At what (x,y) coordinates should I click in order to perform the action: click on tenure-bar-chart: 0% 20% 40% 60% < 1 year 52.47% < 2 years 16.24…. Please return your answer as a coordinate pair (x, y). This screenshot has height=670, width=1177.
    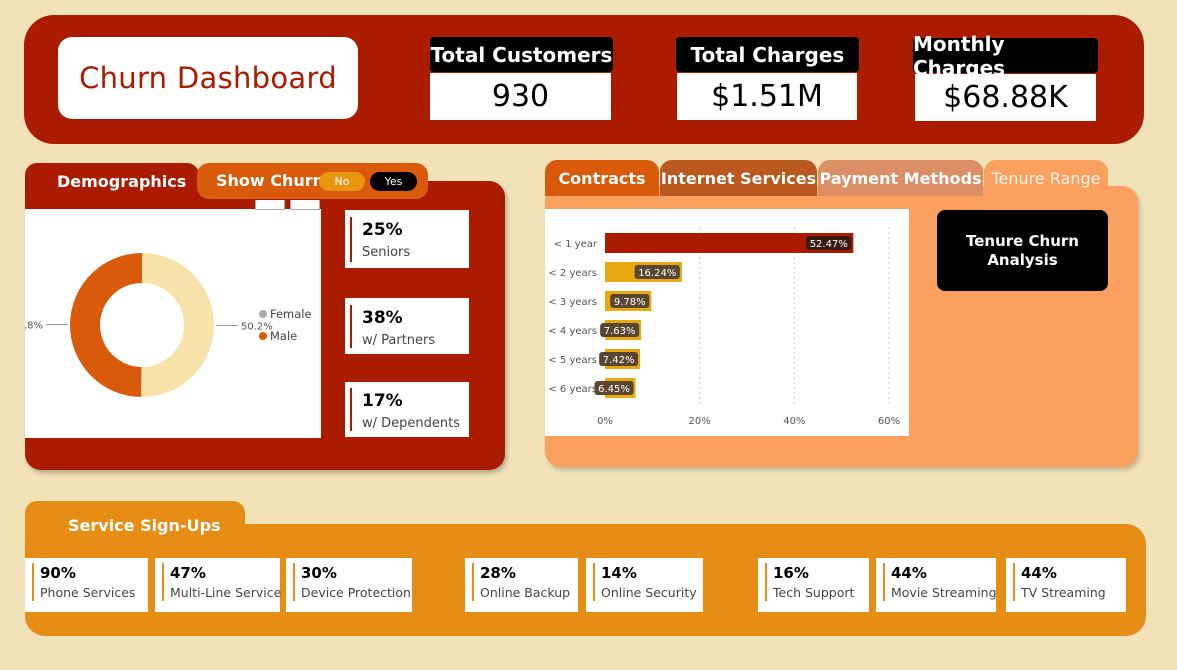
    Looking at the image, I should click on (724, 327).